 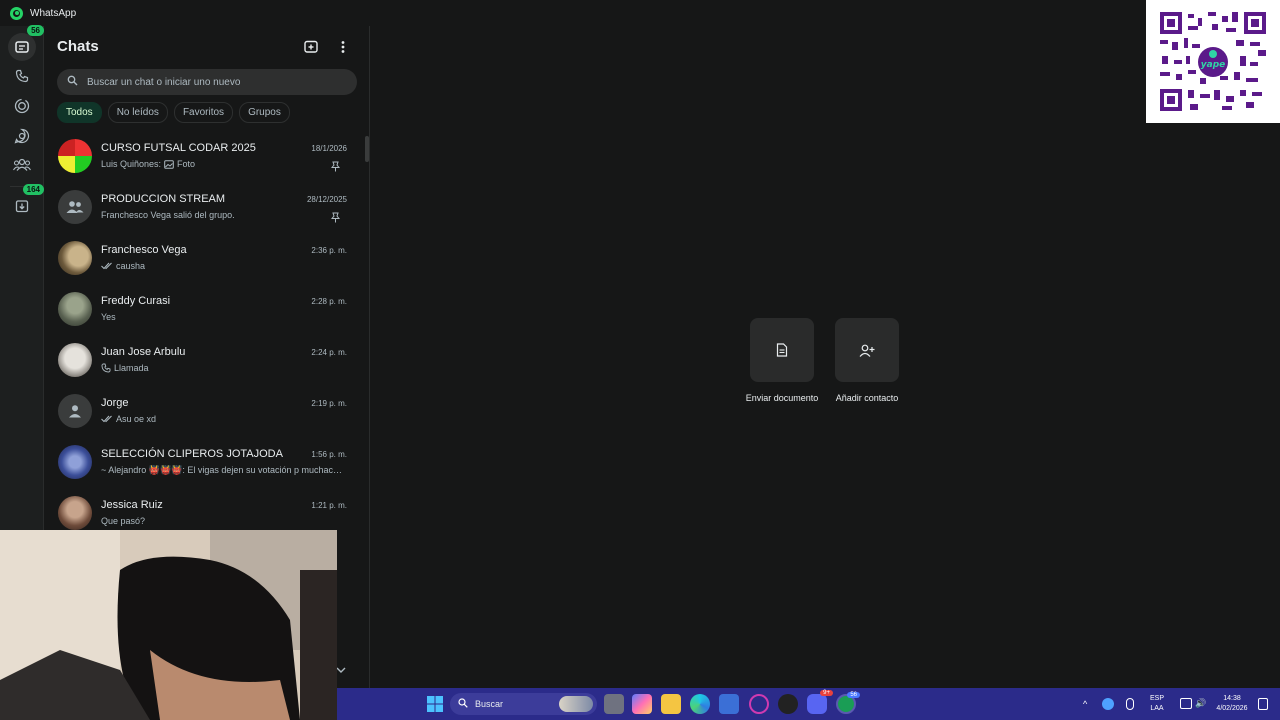 I want to click on notifications-icon, so click(x=1263, y=704).